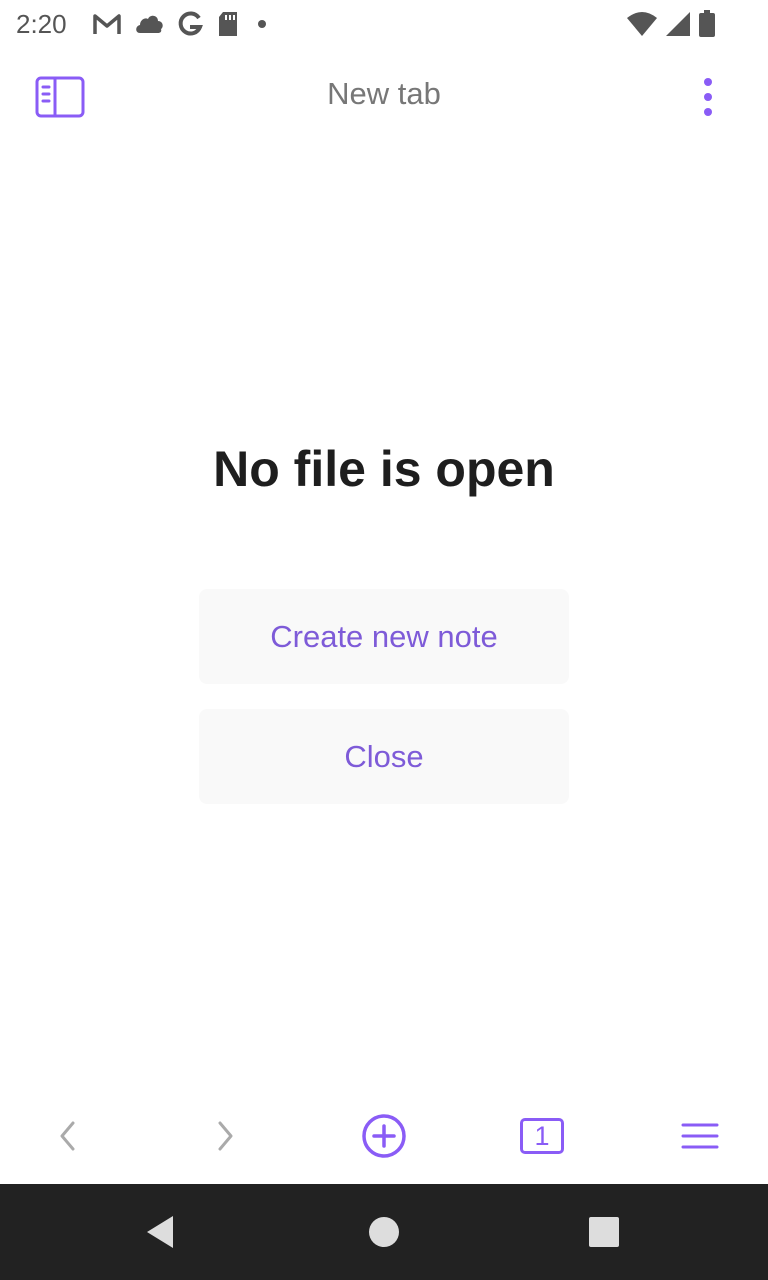 Image resolution: width=768 pixels, height=1280 pixels. I want to click on new-tab-button, so click(384, 1136).